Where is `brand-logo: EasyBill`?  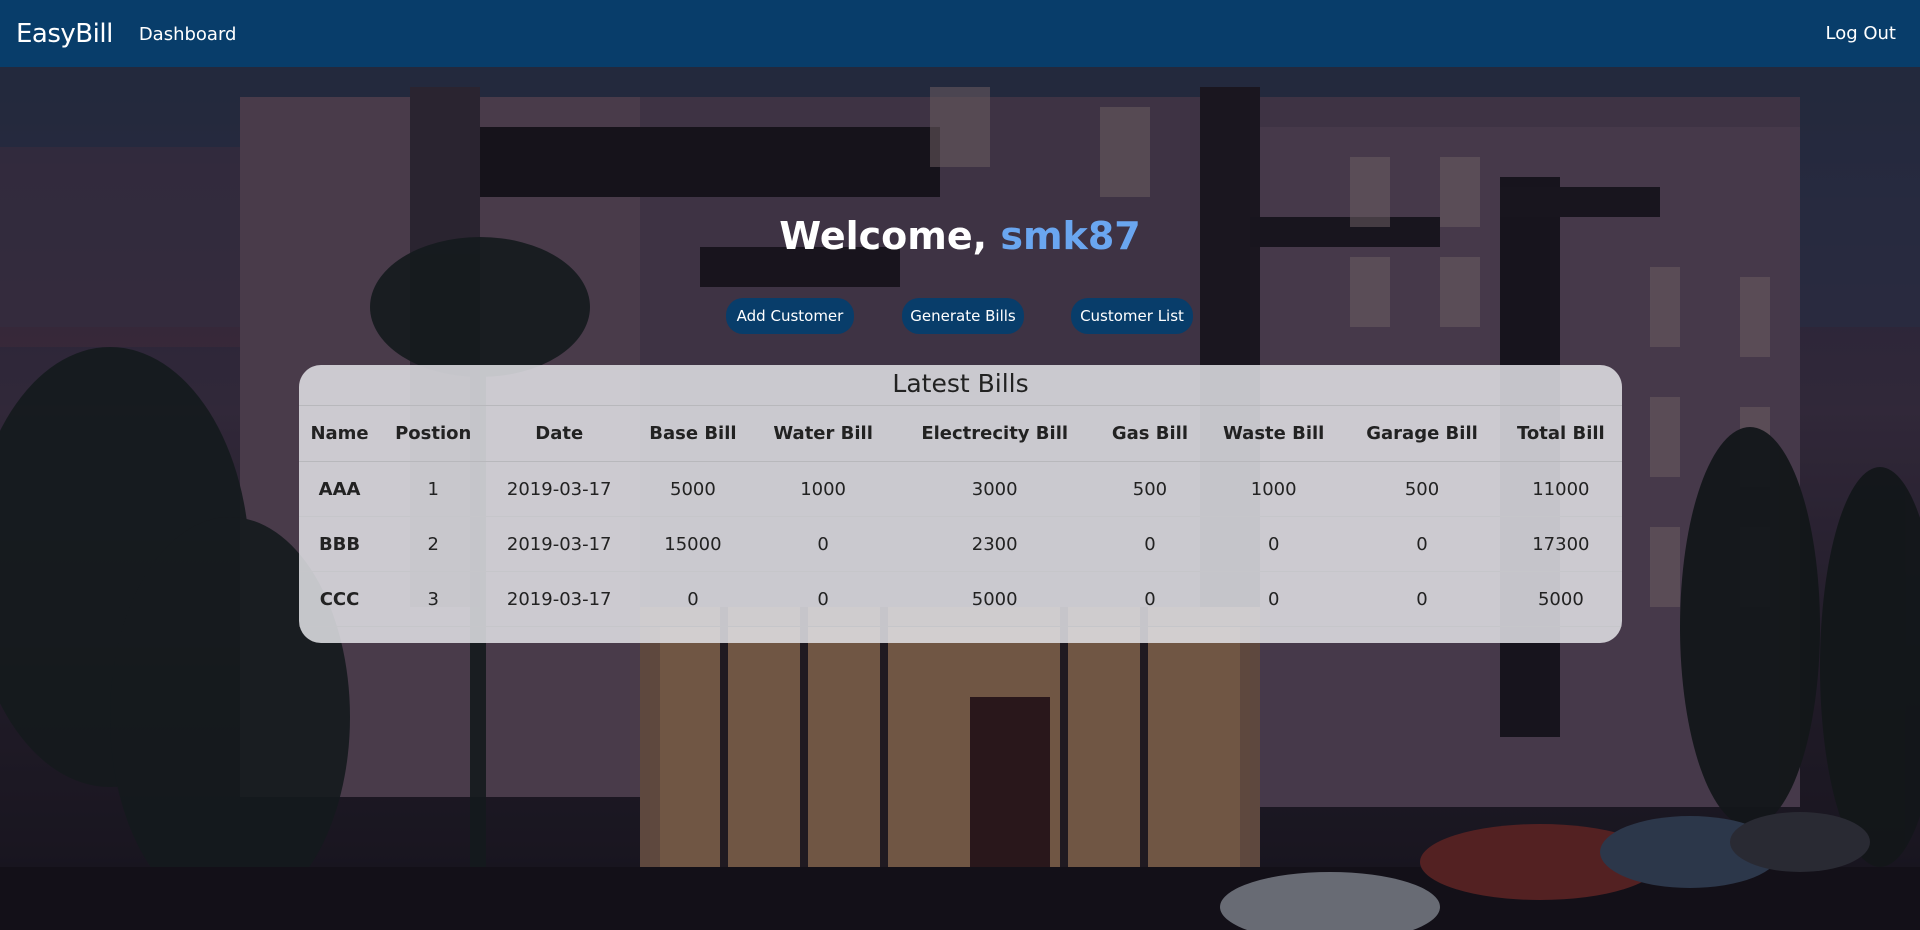 brand-logo: EasyBill is located at coordinates (64, 34).